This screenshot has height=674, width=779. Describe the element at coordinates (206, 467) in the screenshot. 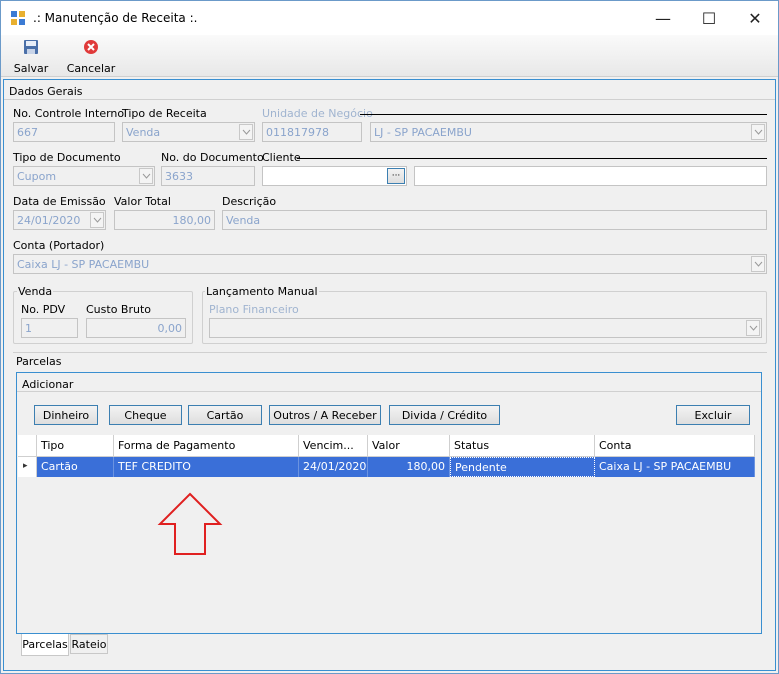

I see `table-cell: TEF CREDITO` at that location.